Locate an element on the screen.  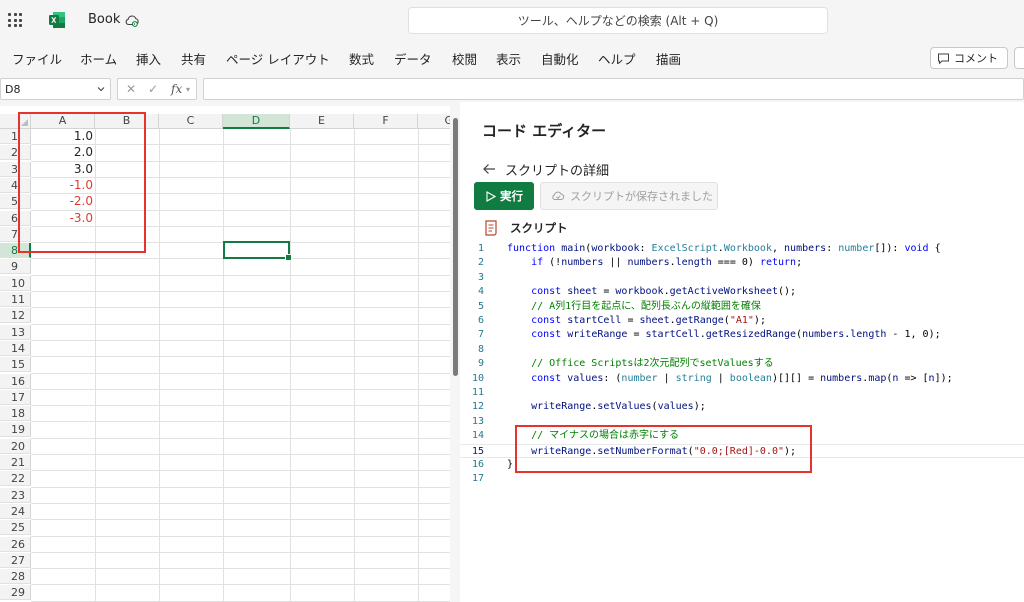
row-header: 15 is located at coordinates (15, 365).